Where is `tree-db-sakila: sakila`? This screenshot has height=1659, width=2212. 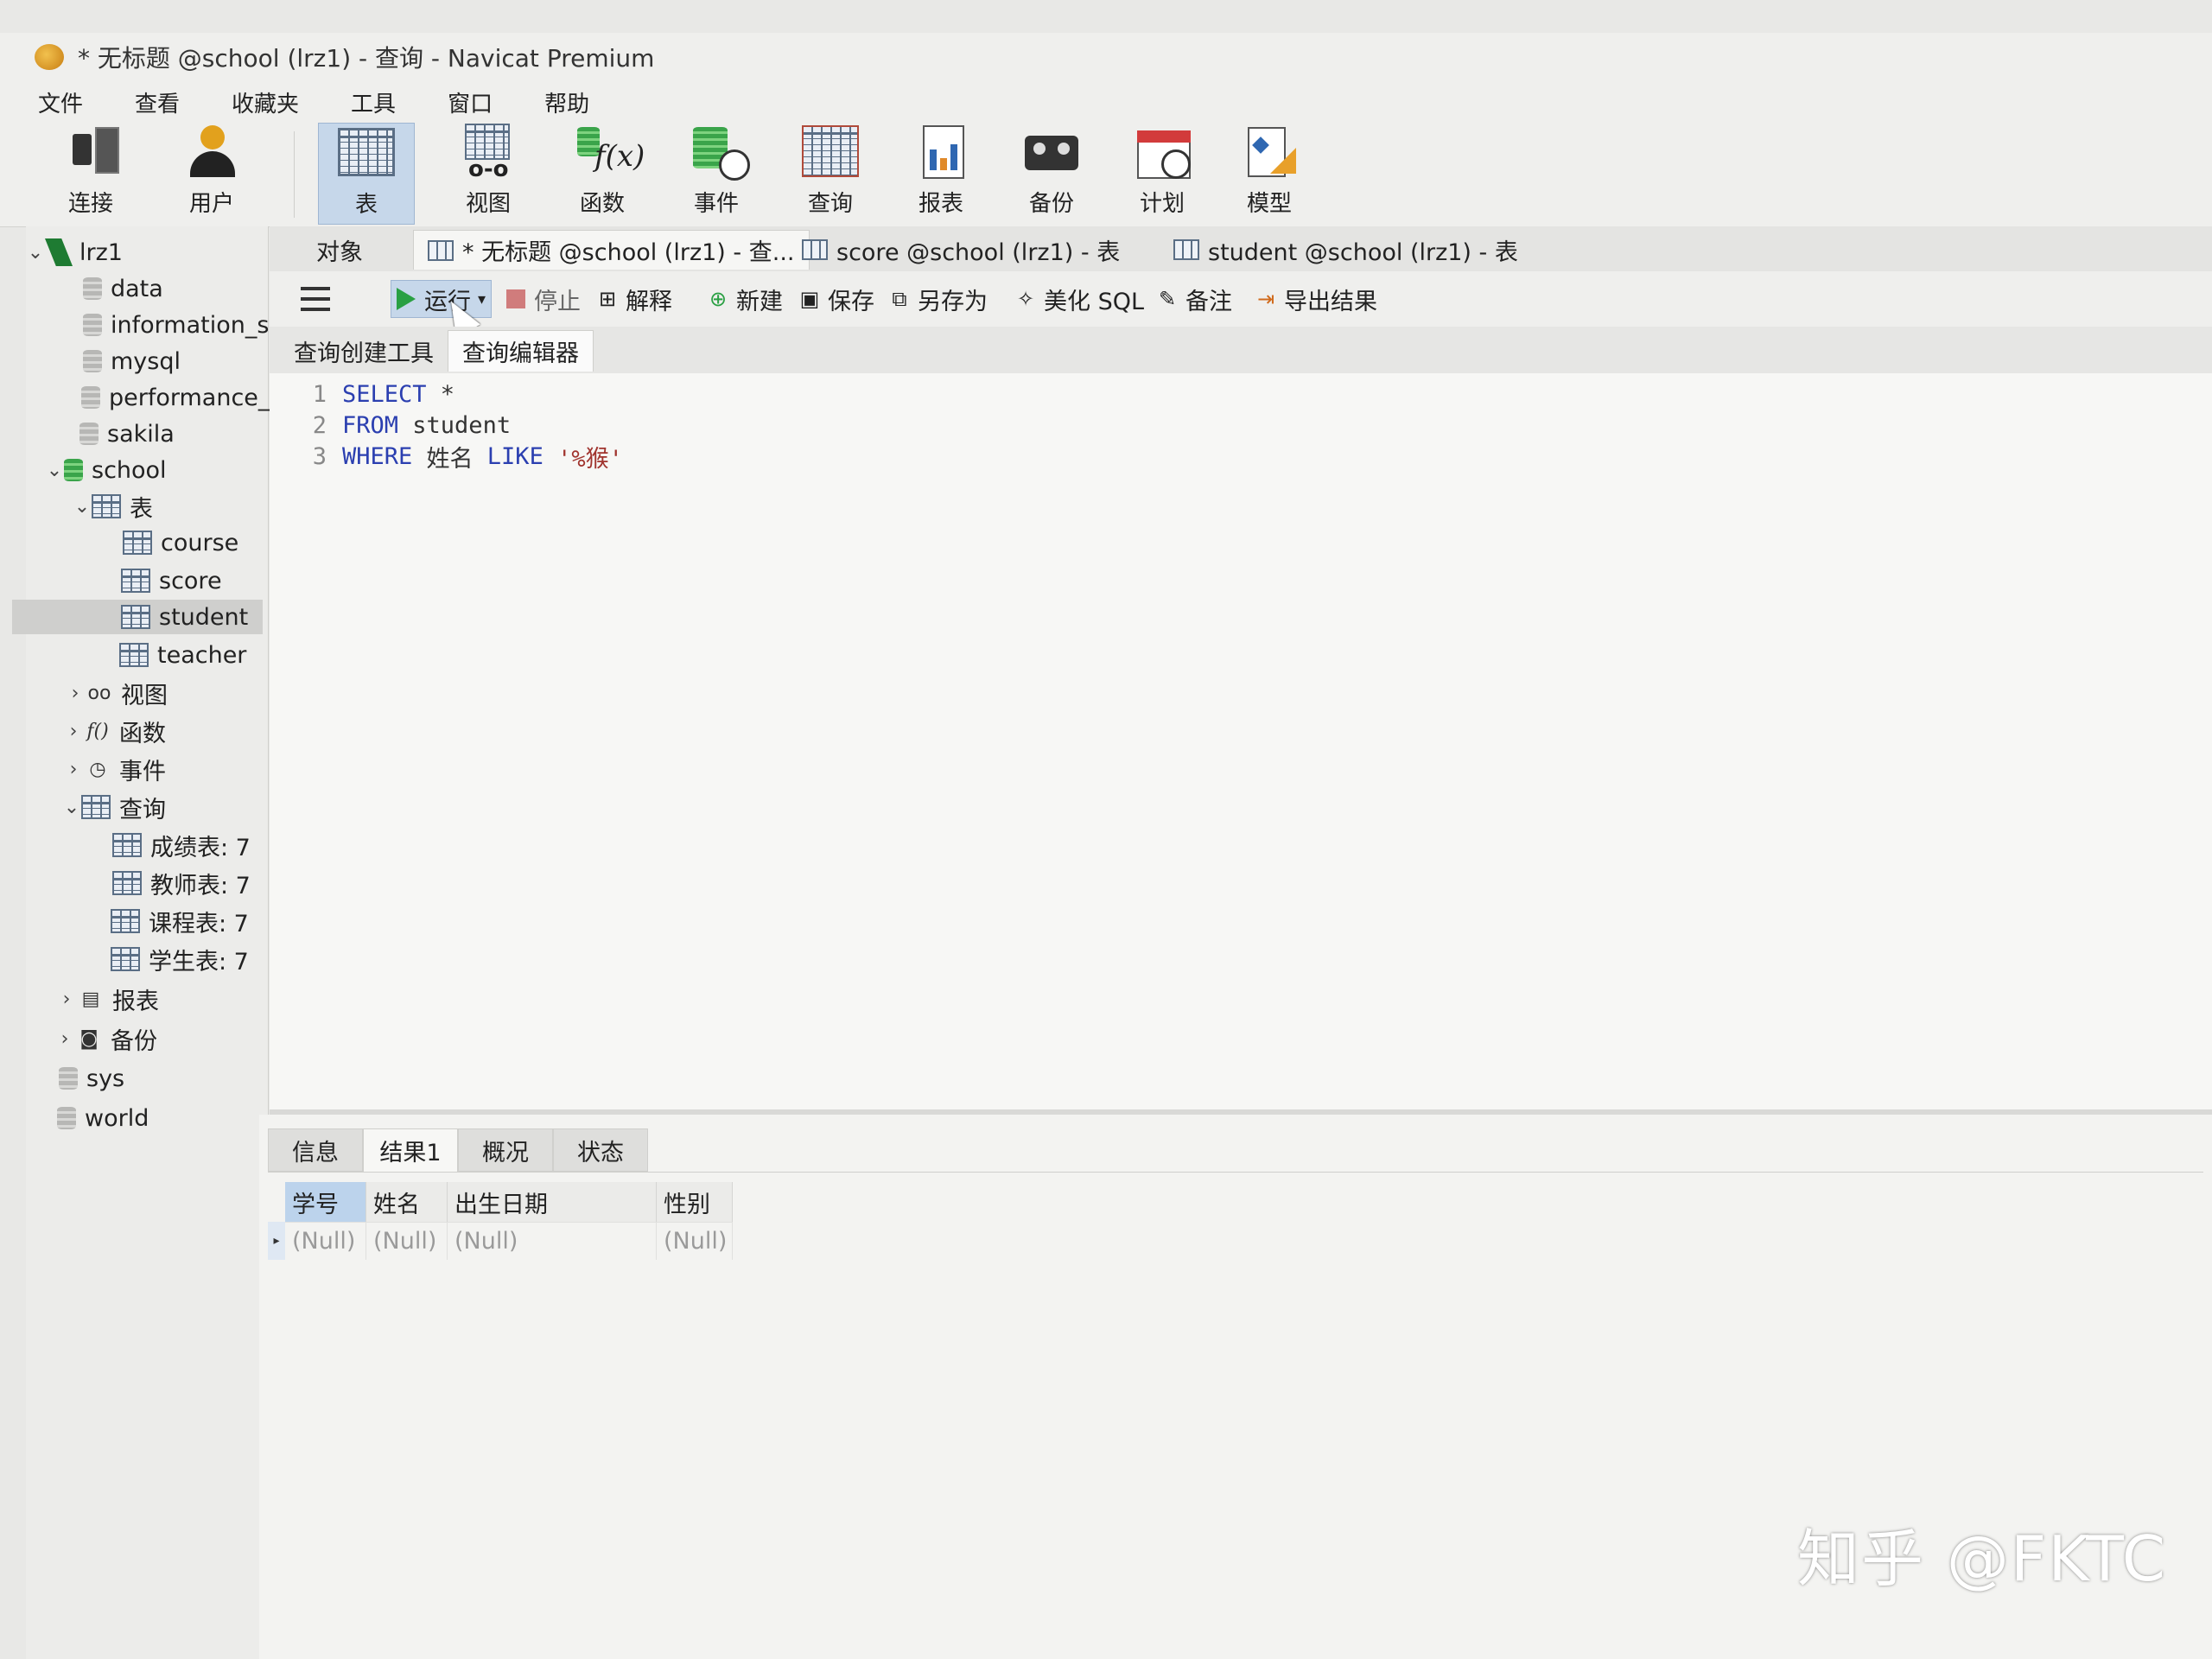 tree-db-sakila: sakila is located at coordinates (127, 433).